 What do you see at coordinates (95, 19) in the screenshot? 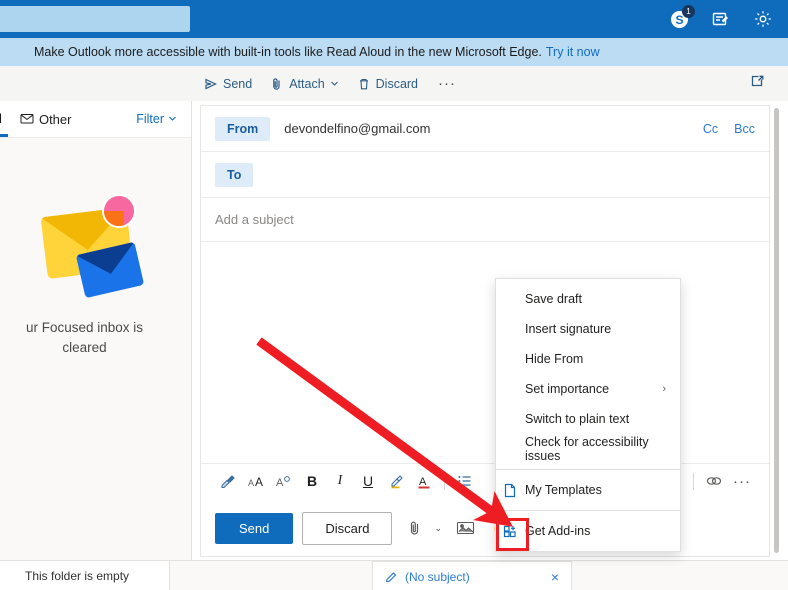
I see `search-input` at bounding box center [95, 19].